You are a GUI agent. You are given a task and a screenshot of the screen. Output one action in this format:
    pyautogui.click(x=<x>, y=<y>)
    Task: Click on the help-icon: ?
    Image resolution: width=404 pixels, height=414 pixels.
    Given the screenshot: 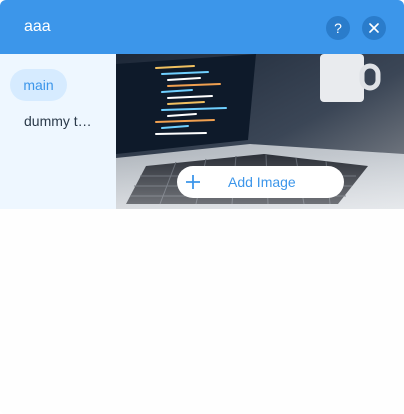 What is the action you would take?
    pyautogui.click(x=338, y=28)
    